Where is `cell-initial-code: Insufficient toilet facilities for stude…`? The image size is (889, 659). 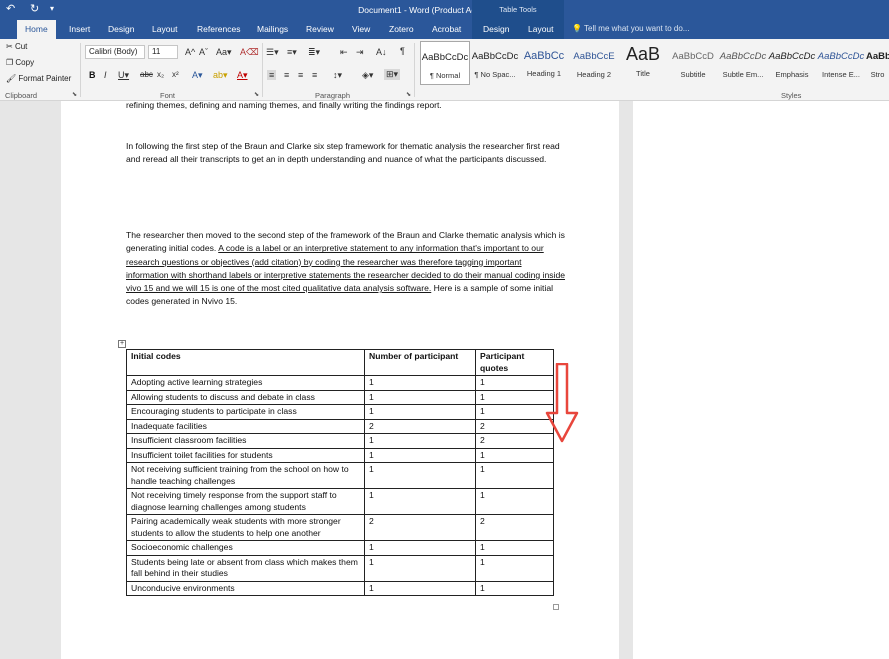 cell-initial-code: Insufficient toilet facilities for stude… is located at coordinates (245, 455).